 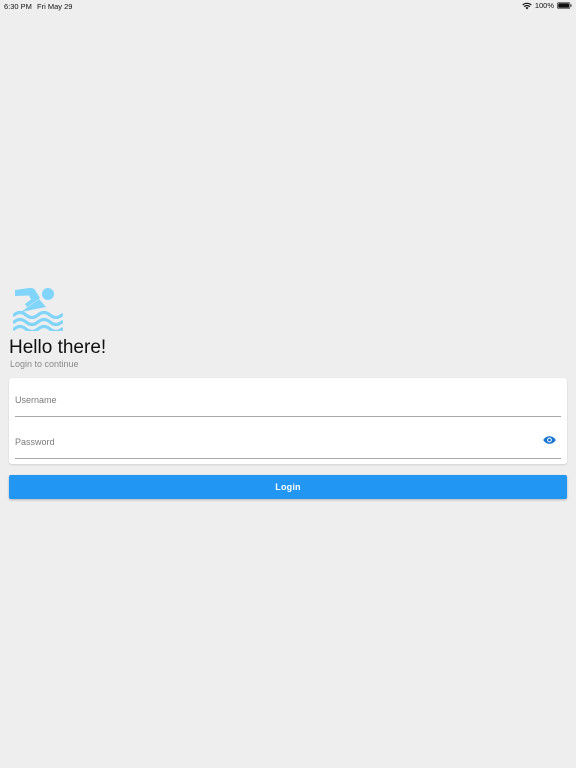 What do you see at coordinates (38, 309) in the screenshot?
I see `swimming-icon` at bounding box center [38, 309].